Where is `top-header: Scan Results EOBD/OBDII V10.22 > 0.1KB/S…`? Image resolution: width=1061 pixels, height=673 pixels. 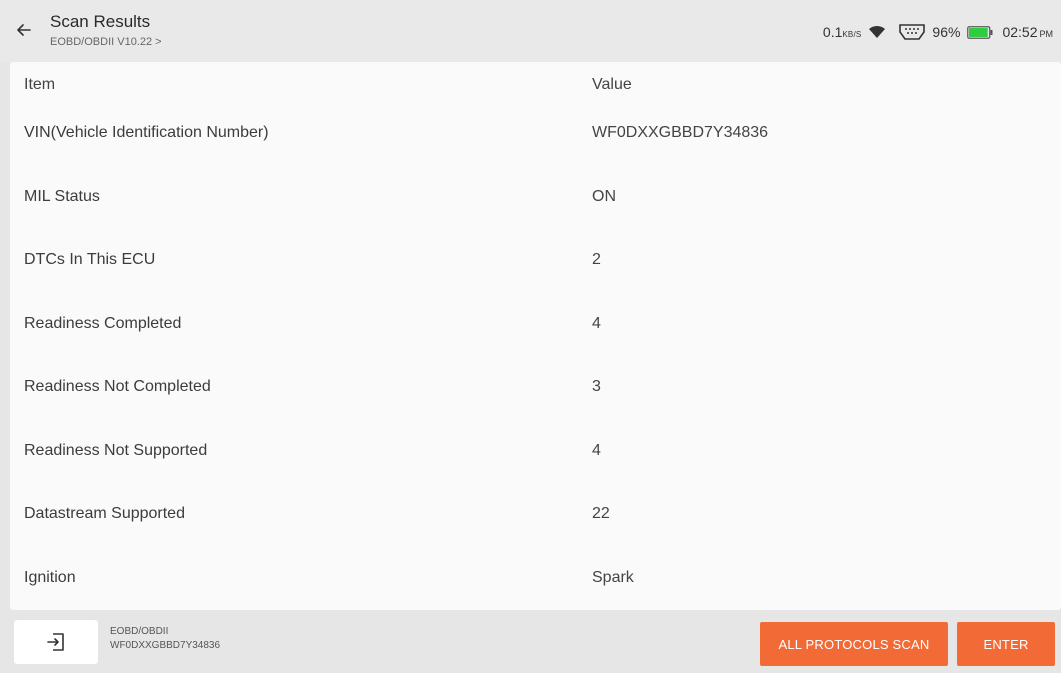 top-header: Scan Results EOBD/OBDII V10.22 > 0.1KB/S… is located at coordinates (530, 31).